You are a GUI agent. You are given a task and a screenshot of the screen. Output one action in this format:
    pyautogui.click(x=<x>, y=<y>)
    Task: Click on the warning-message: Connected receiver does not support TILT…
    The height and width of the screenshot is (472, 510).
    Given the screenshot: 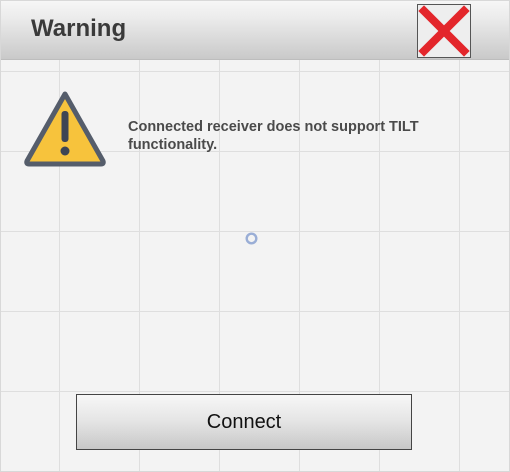 What is the action you would take?
    pyautogui.click(x=273, y=136)
    